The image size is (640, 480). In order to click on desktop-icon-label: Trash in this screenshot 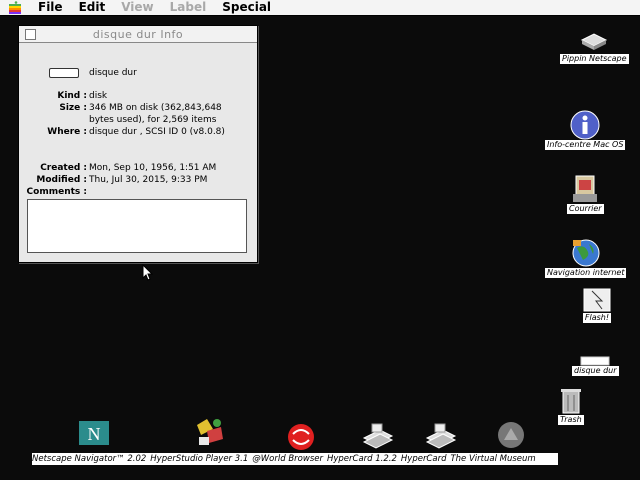, I will do `click(571, 420)`.